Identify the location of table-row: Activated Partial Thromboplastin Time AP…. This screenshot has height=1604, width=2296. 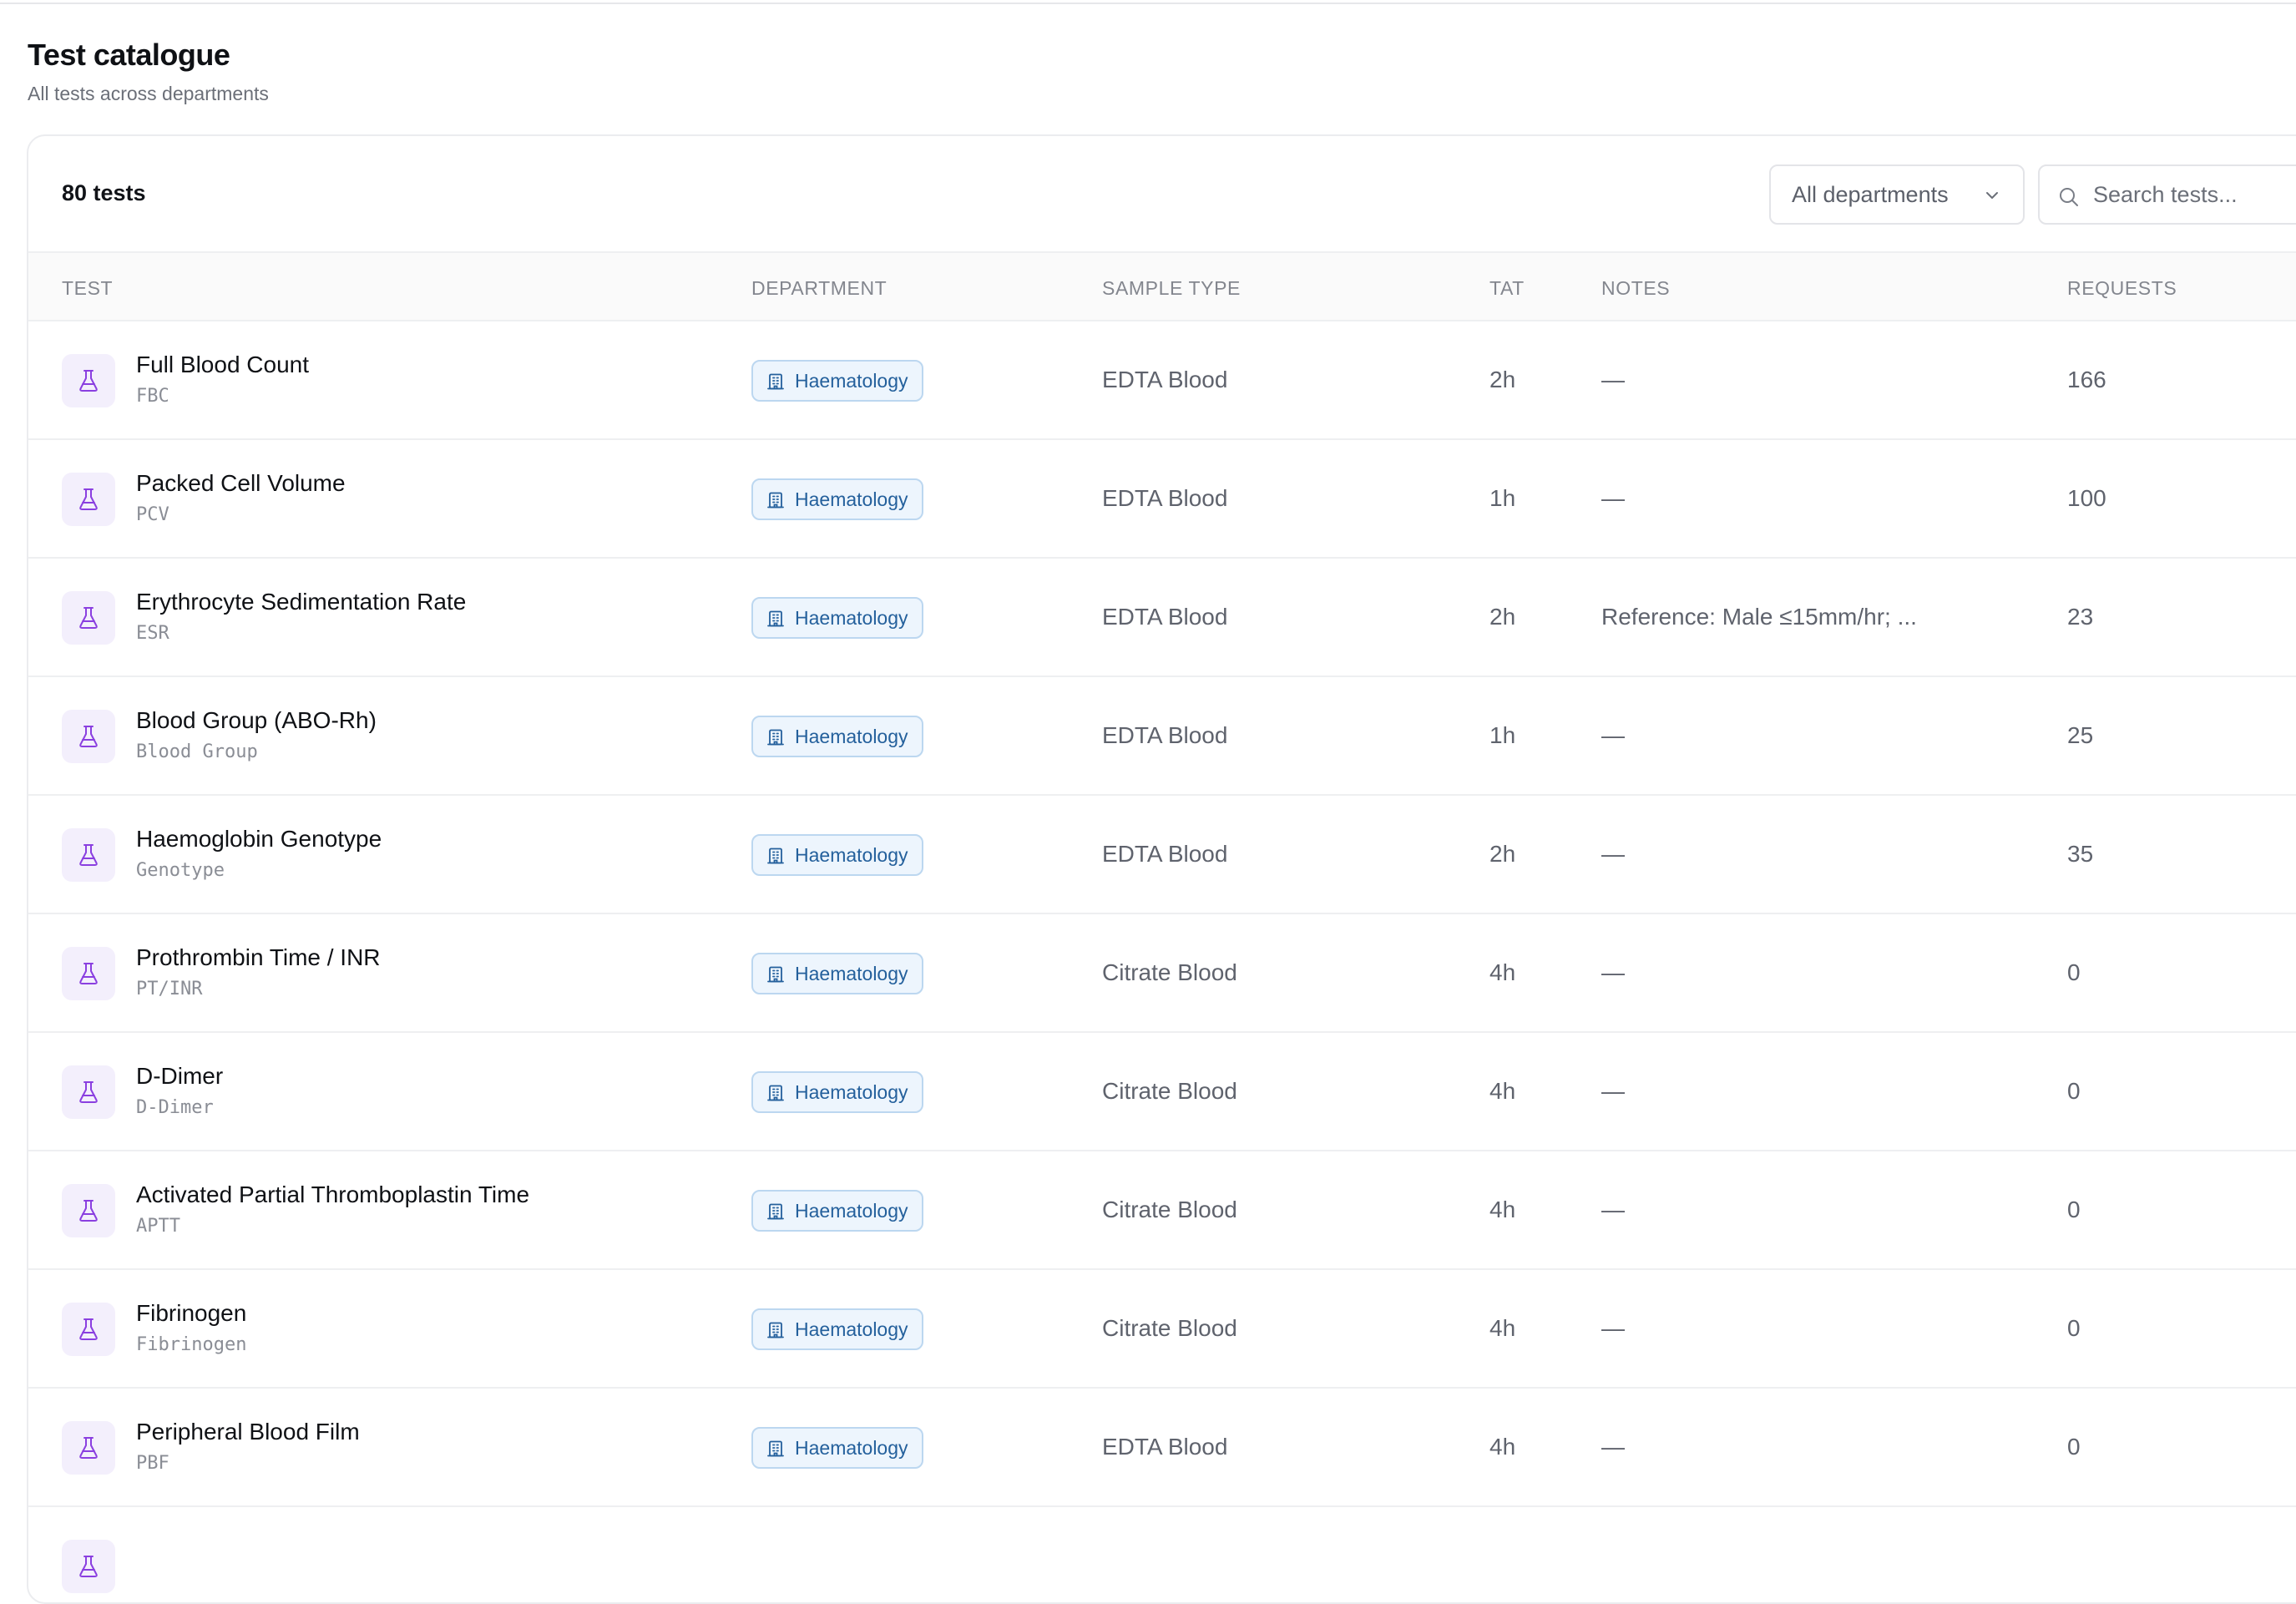
(1162, 1211).